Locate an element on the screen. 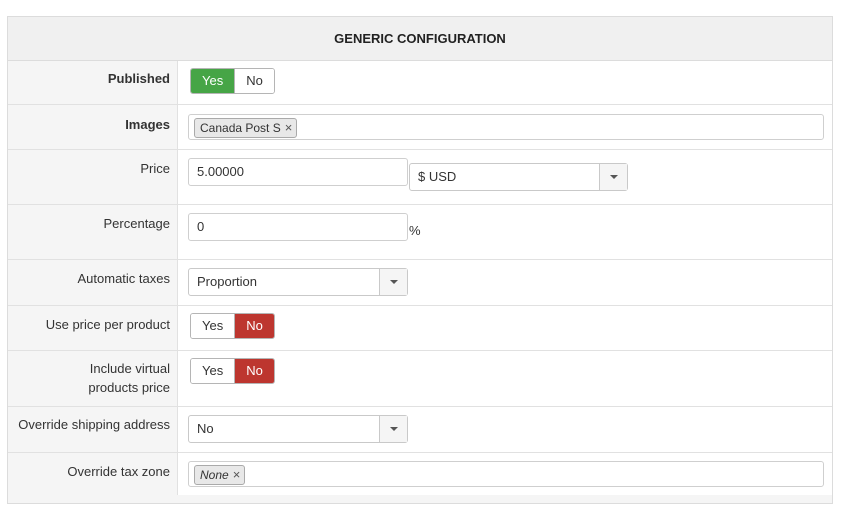 The width and height of the screenshot is (848, 513). use-price-per-product-toggle: Yes No is located at coordinates (232, 326).